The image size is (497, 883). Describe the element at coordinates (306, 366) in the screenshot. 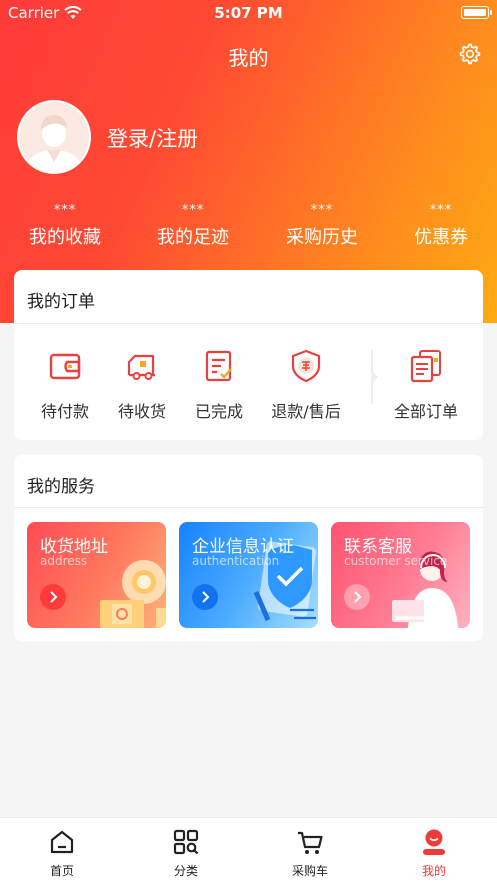

I see `after-sale-shield-icon` at that location.